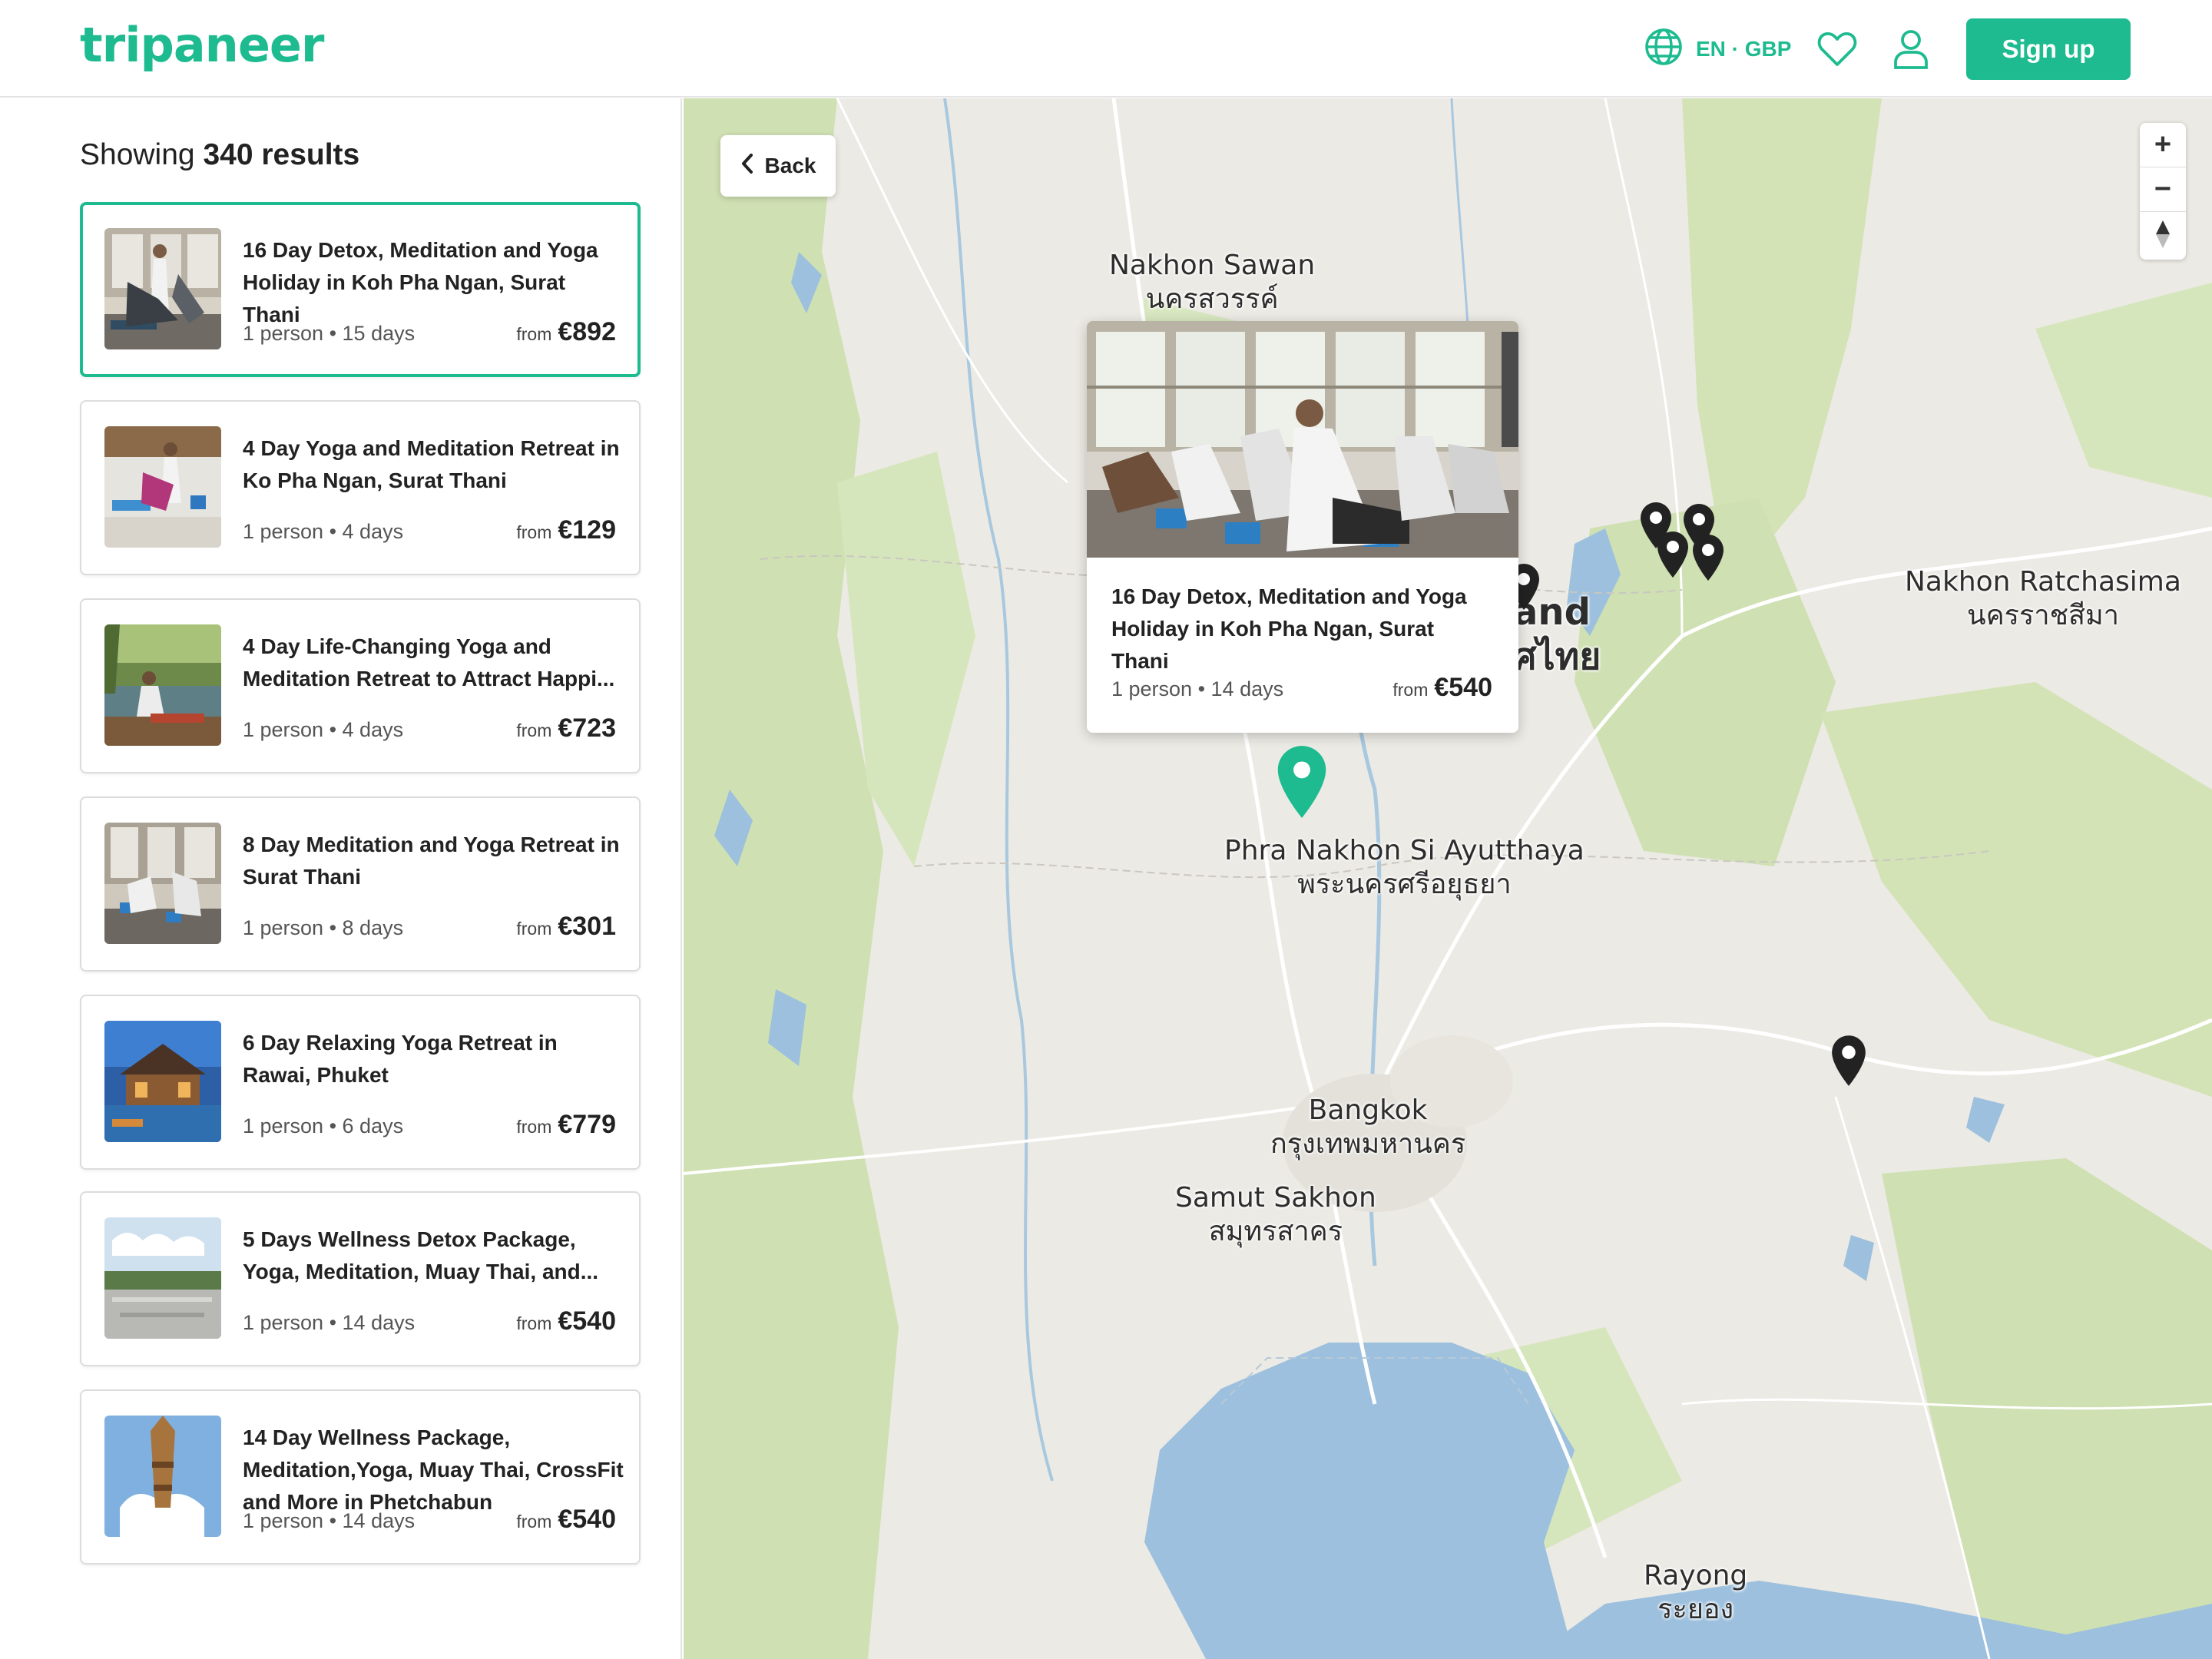 The height and width of the screenshot is (1659, 2212). What do you see at coordinates (2043, 599) in the screenshot?
I see `place-label-nakhon-ratchasima: Nakhon Ratchasima นครราชสีมา` at bounding box center [2043, 599].